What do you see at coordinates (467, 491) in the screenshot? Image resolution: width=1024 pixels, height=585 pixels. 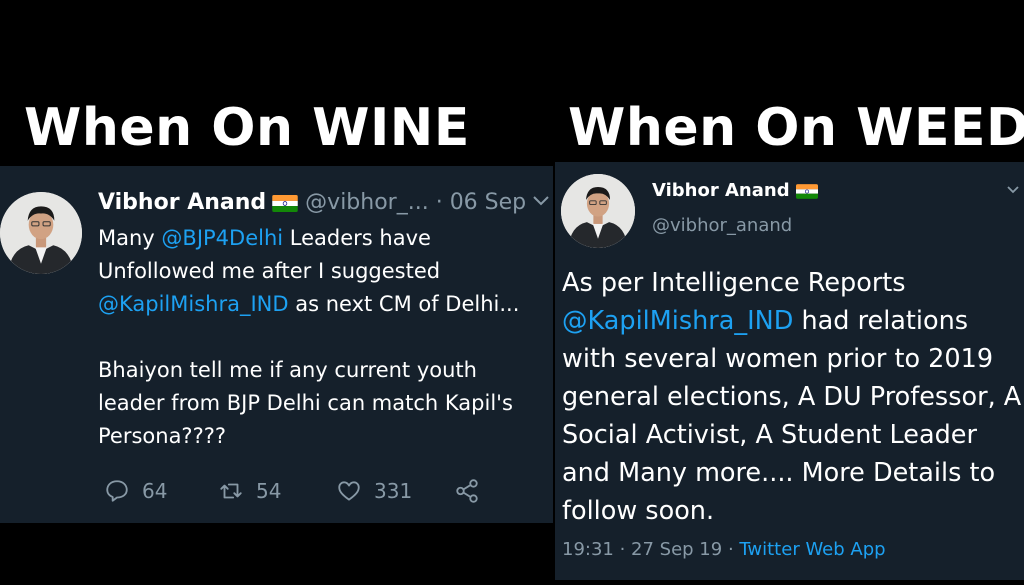 I see `share-icon` at bounding box center [467, 491].